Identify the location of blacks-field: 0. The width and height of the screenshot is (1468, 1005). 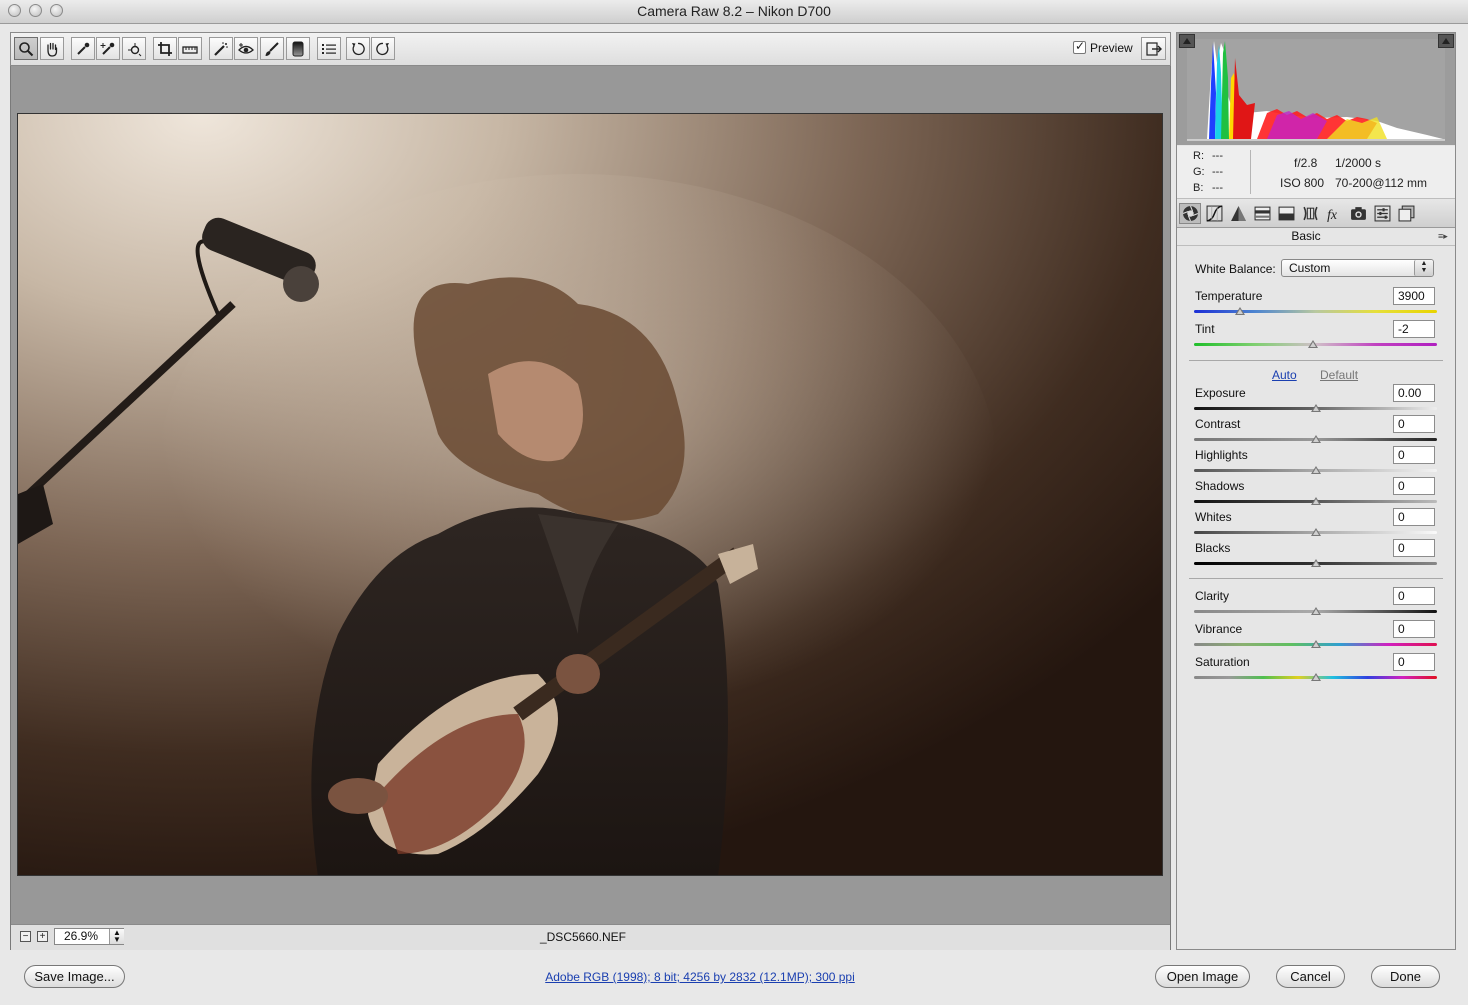
(1414, 548).